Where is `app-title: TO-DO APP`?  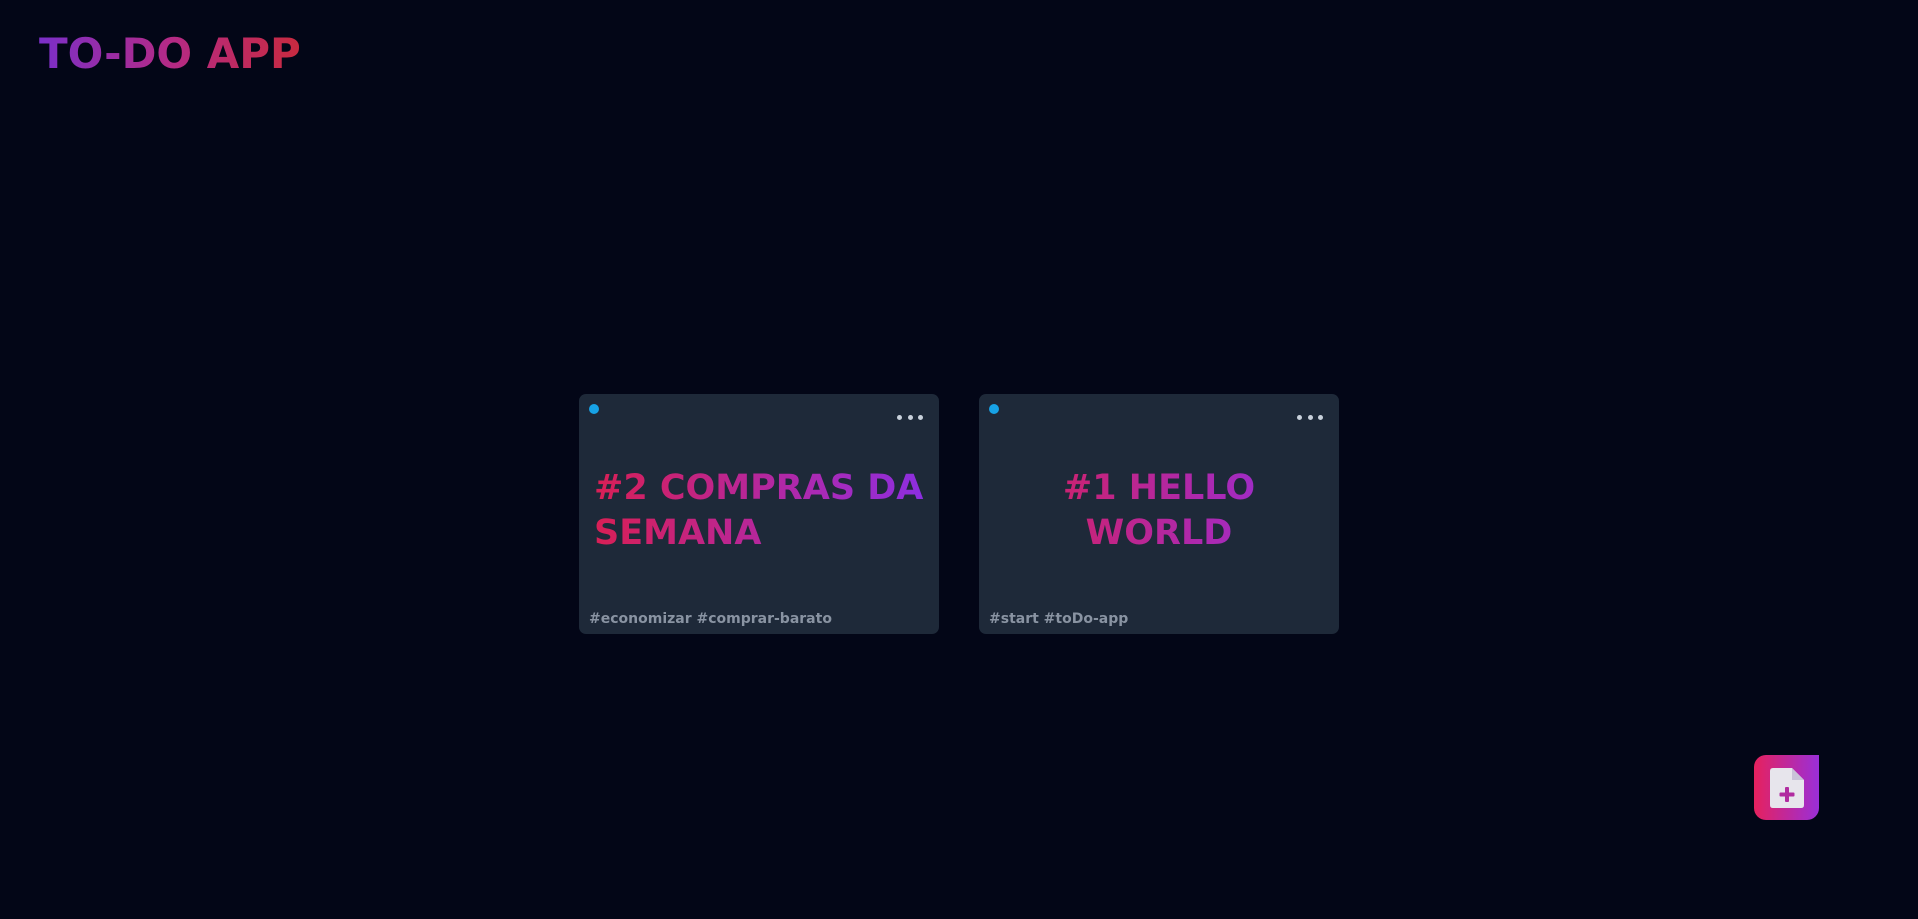
app-title: TO-DO APP is located at coordinates (170, 54).